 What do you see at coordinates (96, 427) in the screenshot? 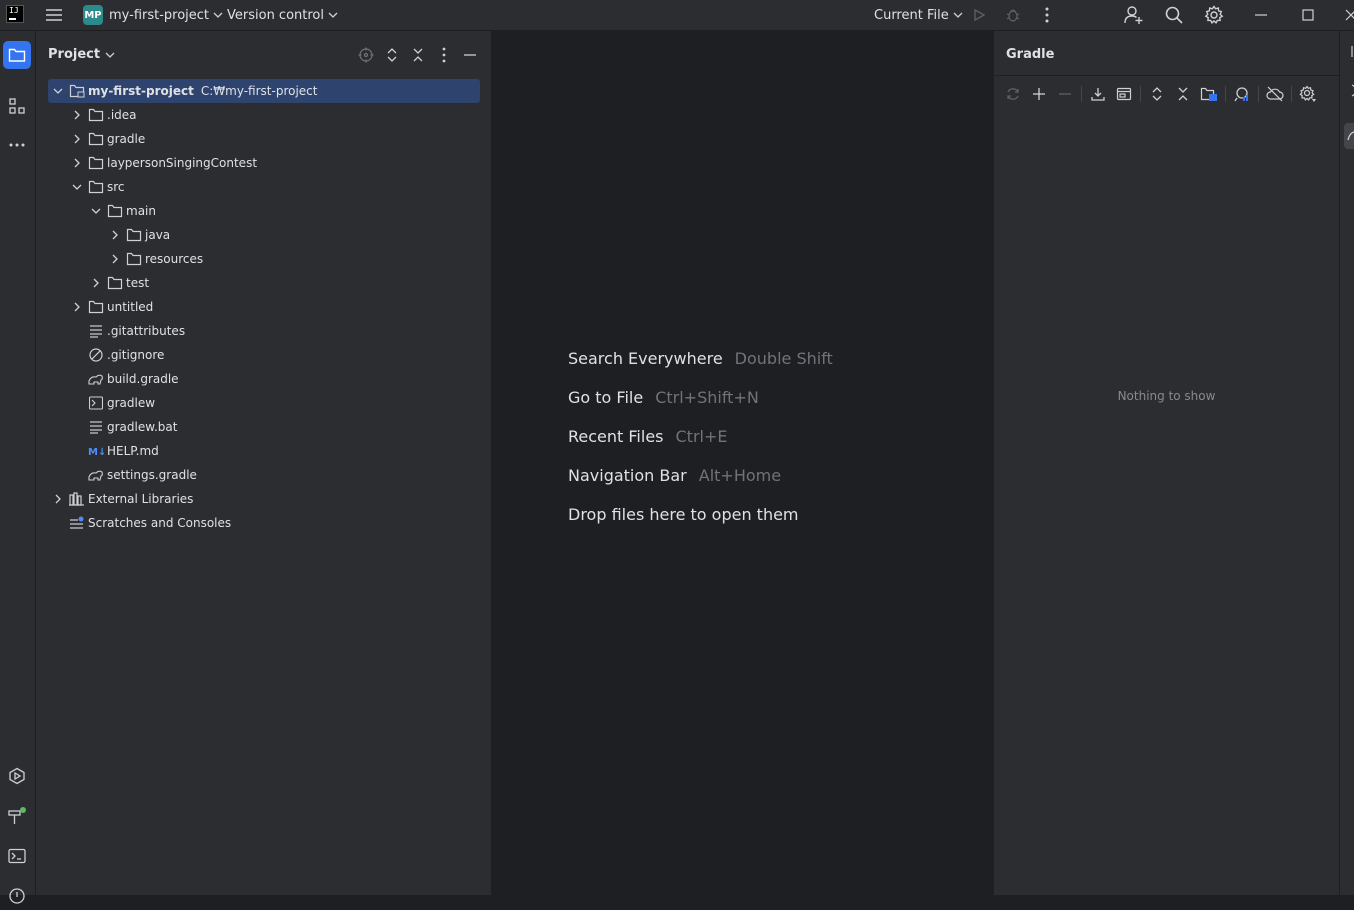
I see `text-icon` at bounding box center [96, 427].